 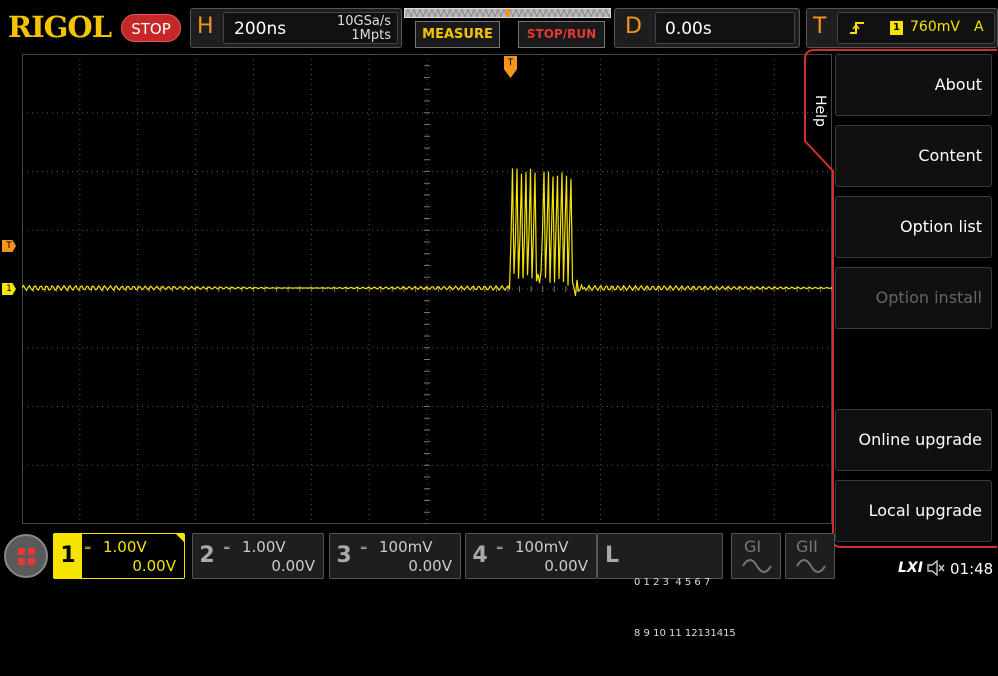 I want to click on home-grid-icon, so click(x=26, y=556).